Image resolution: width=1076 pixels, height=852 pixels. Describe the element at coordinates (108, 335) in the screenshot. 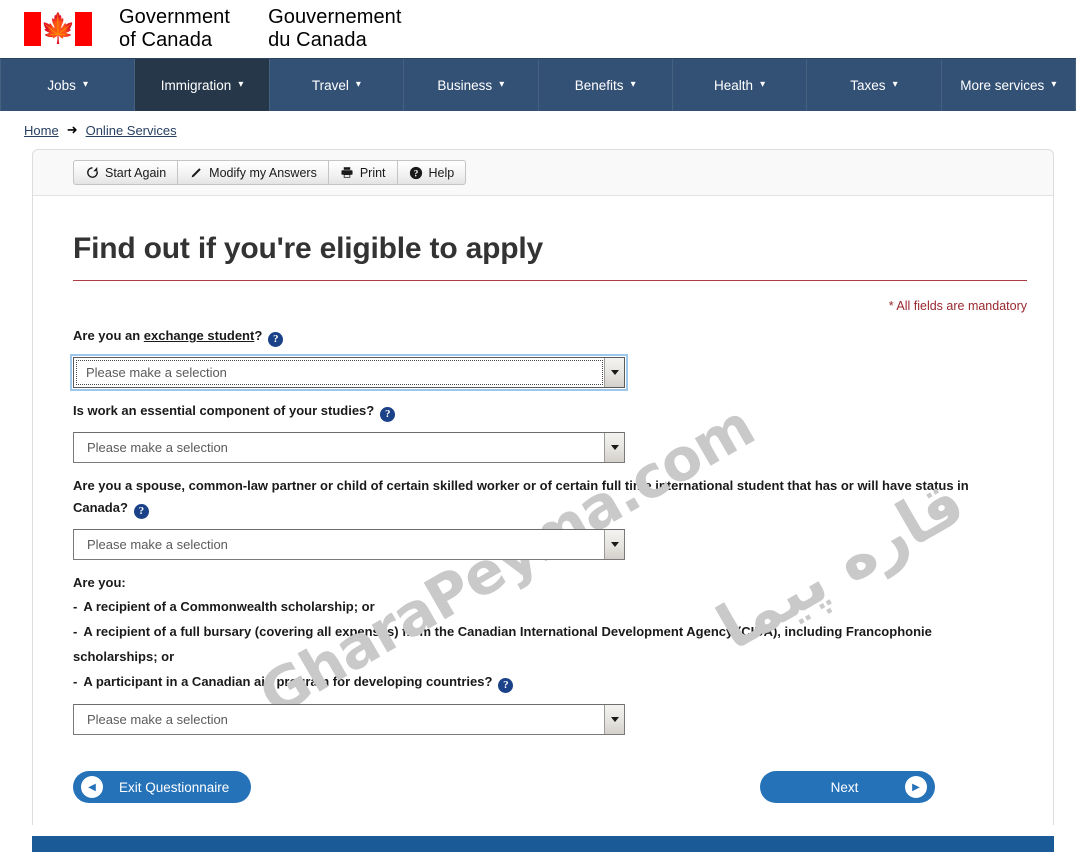

I see `question-text-before: Are you an` at that location.